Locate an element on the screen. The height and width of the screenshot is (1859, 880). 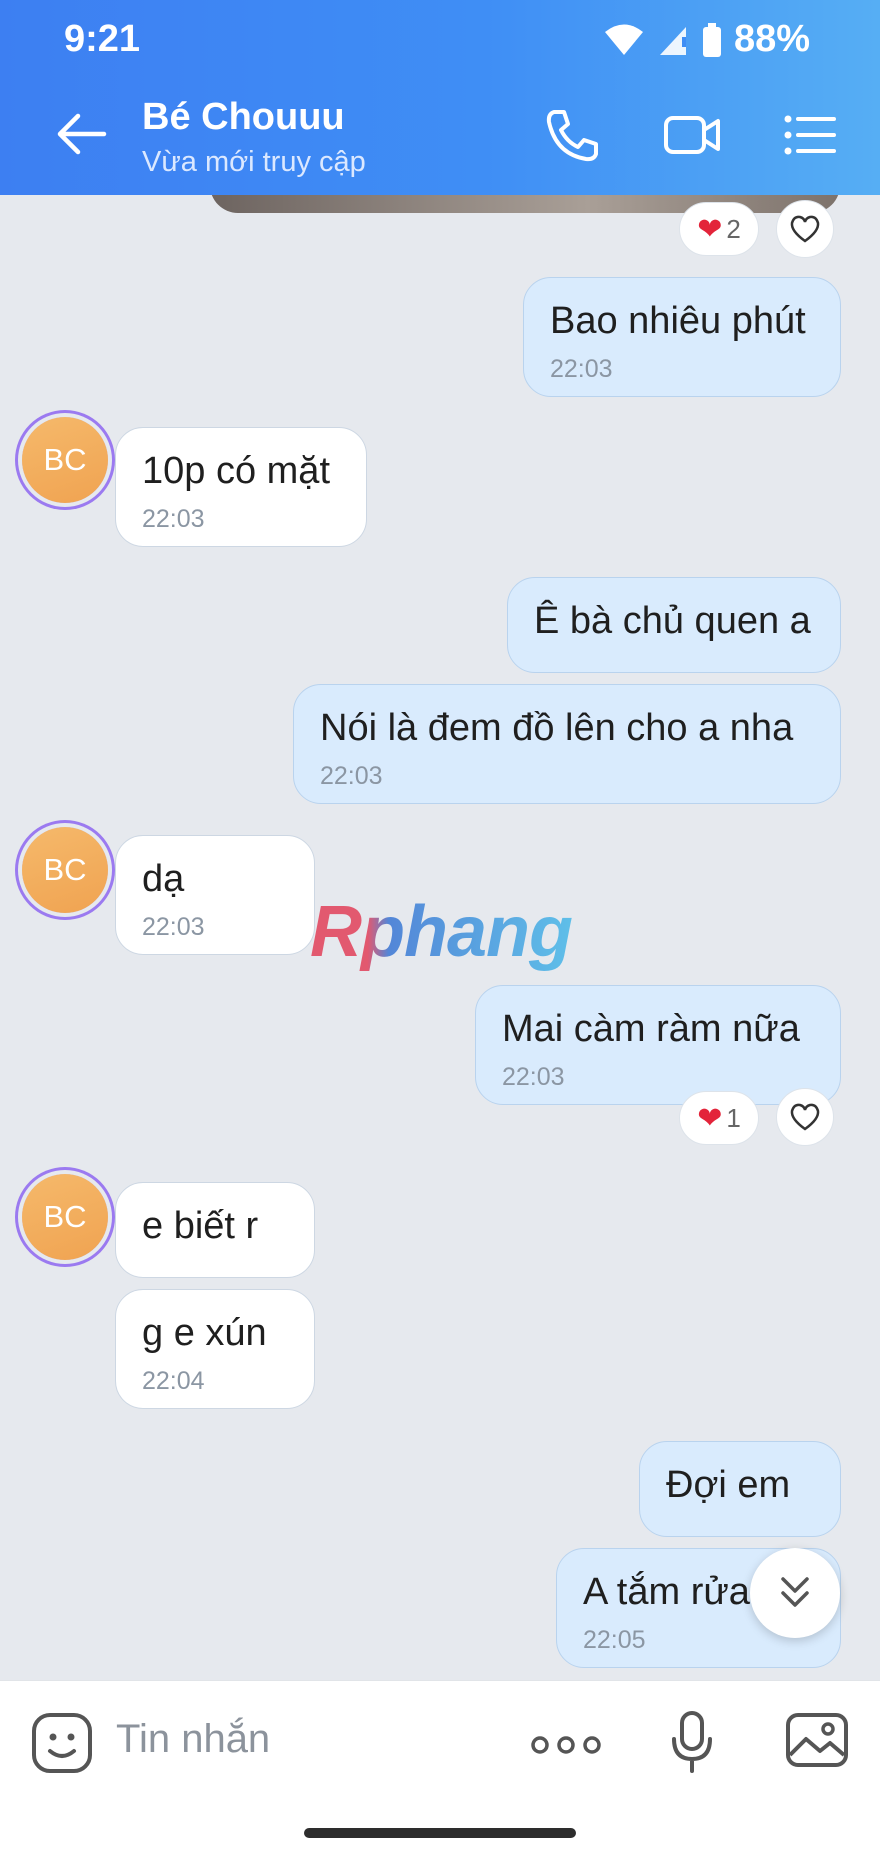
message-bubble-incoming: g e xún 22:04 is located at coordinates (215, 1349).